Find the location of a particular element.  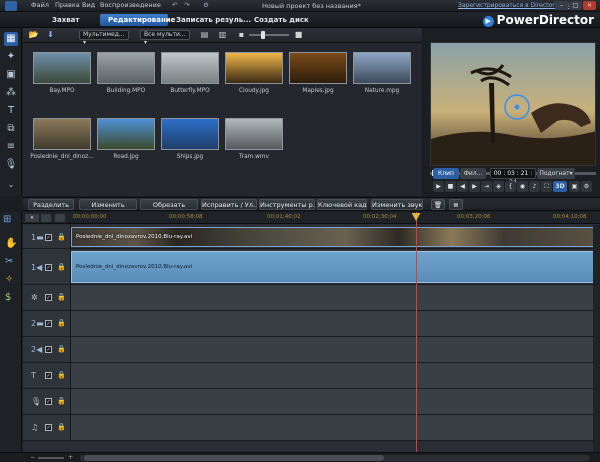

zoom-in-icon: + is located at coordinates (70, 457).